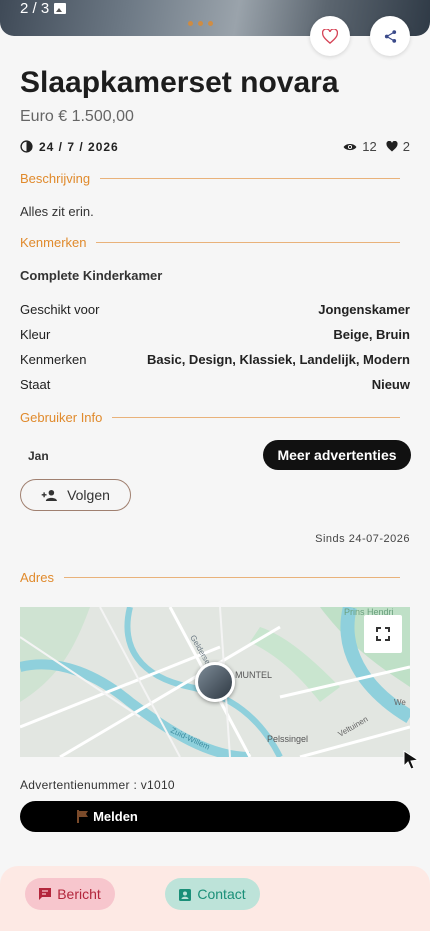  Describe the element at coordinates (179, 82) in the screenshot. I see `listing-title: Slaapkamerset novara` at that location.